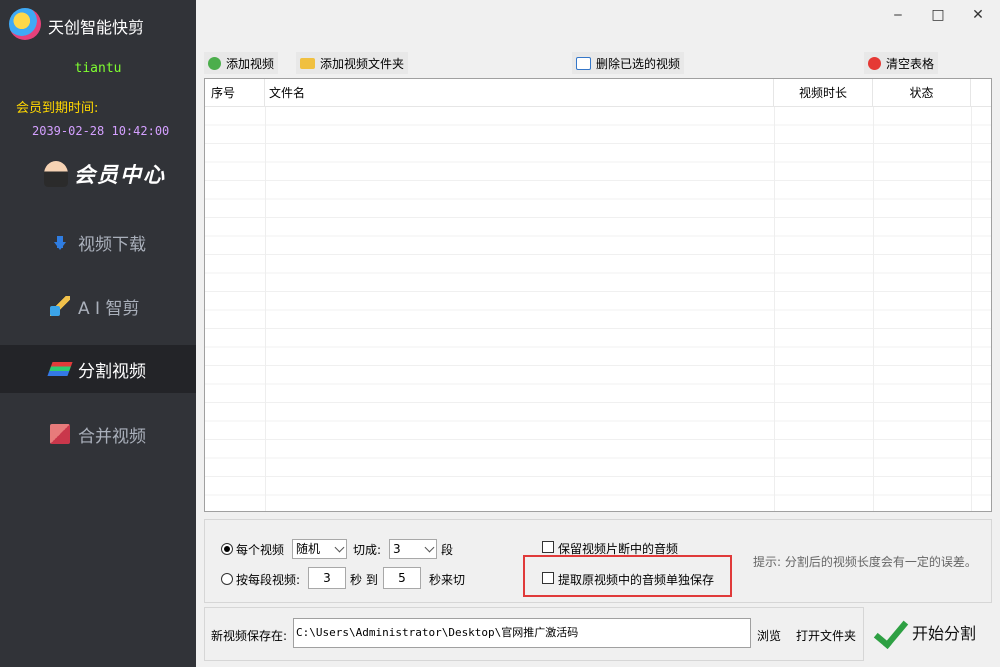  Describe the element at coordinates (307, 63) in the screenshot. I see `folder-icon` at that location.